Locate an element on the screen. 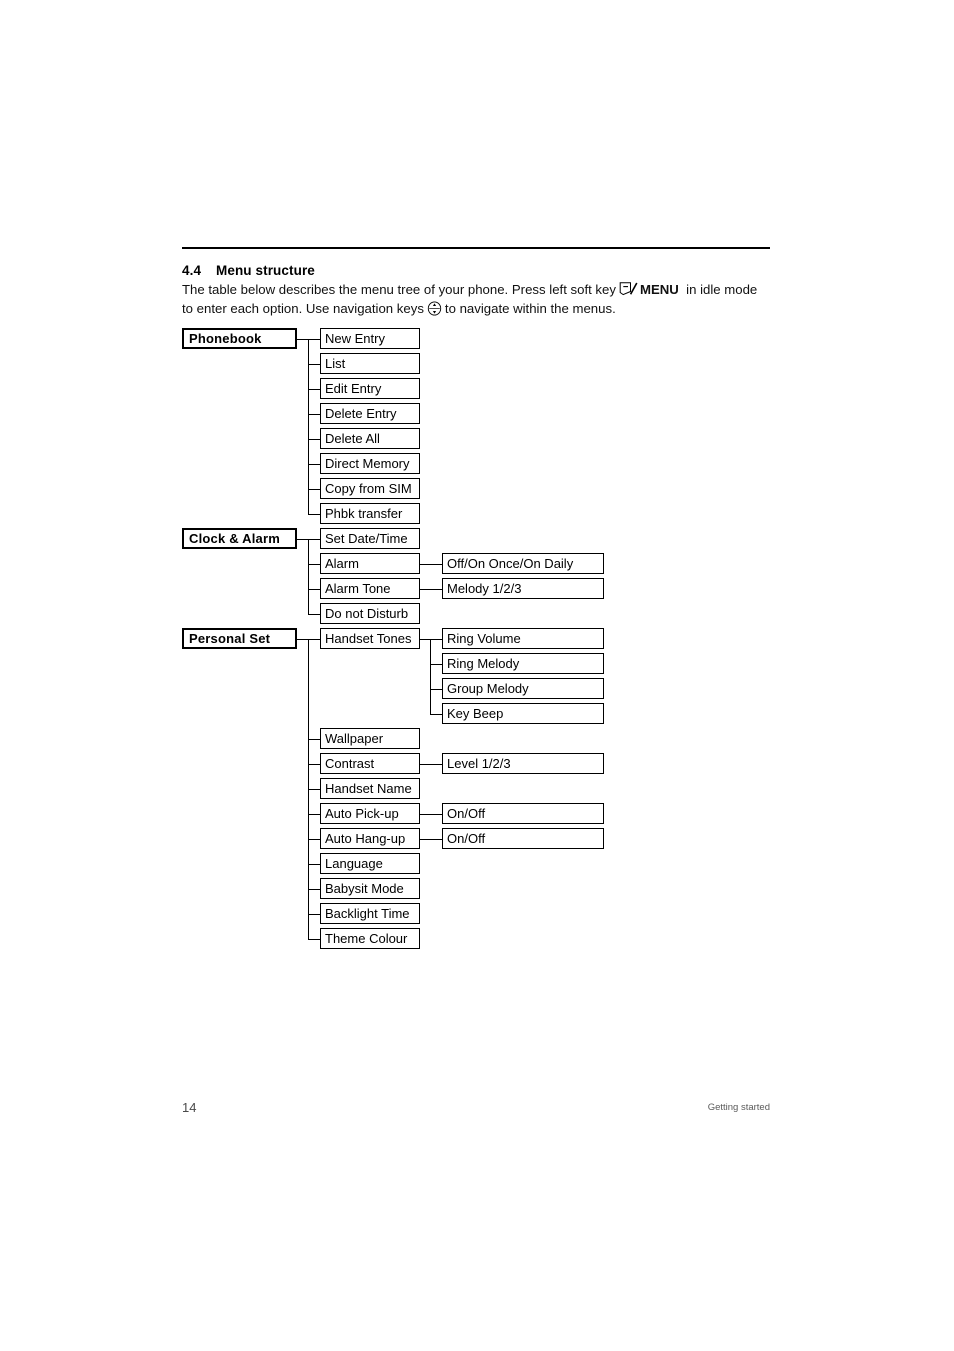  menu-node-on-off-803: On/Off is located at coordinates (523, 813).